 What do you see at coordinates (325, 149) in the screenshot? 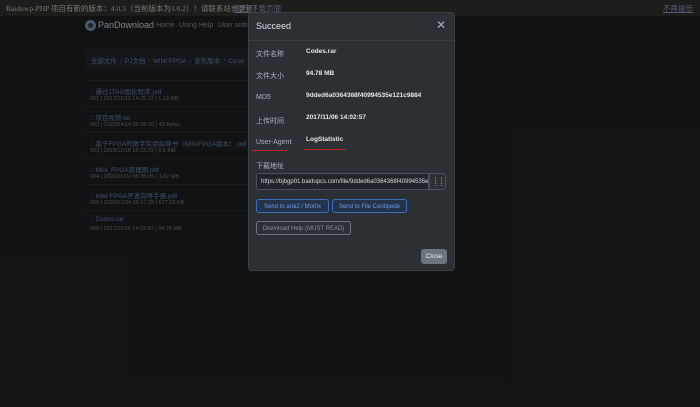
I see `user-agent-value-underline` at bounding box center [325, 149].